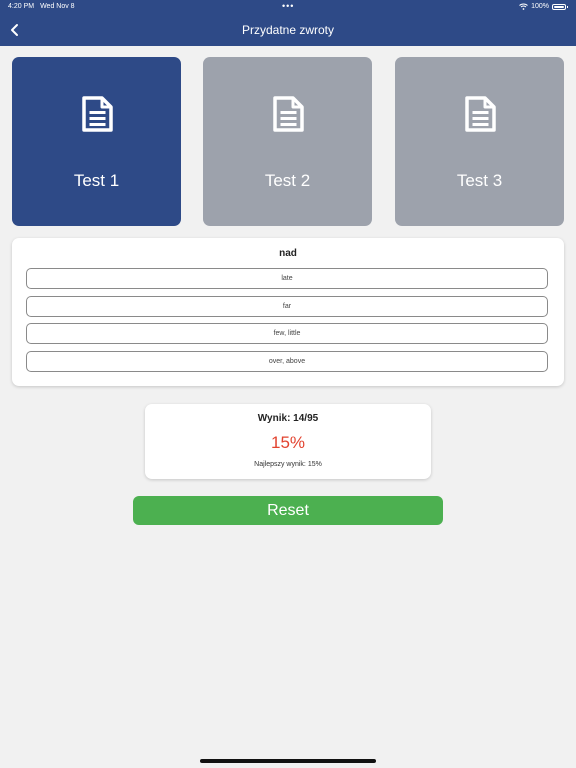  I want to click on test-card-label: Test 1, so click(96, 180).